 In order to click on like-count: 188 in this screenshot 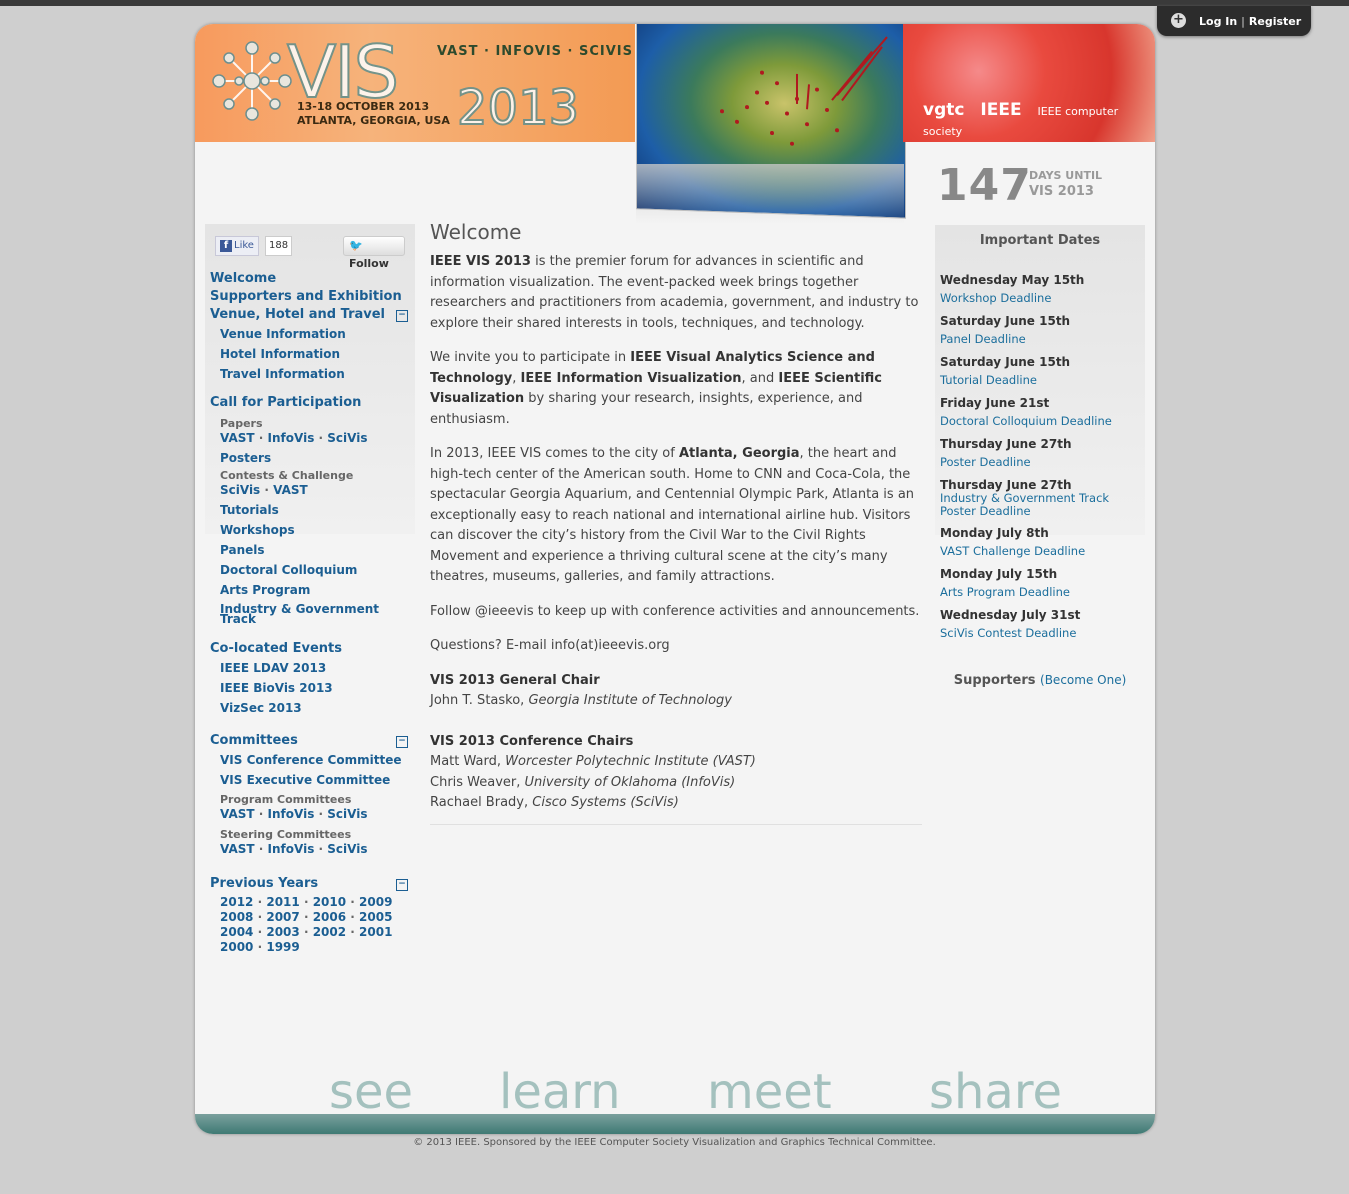, I will do `click(279, 246)`.